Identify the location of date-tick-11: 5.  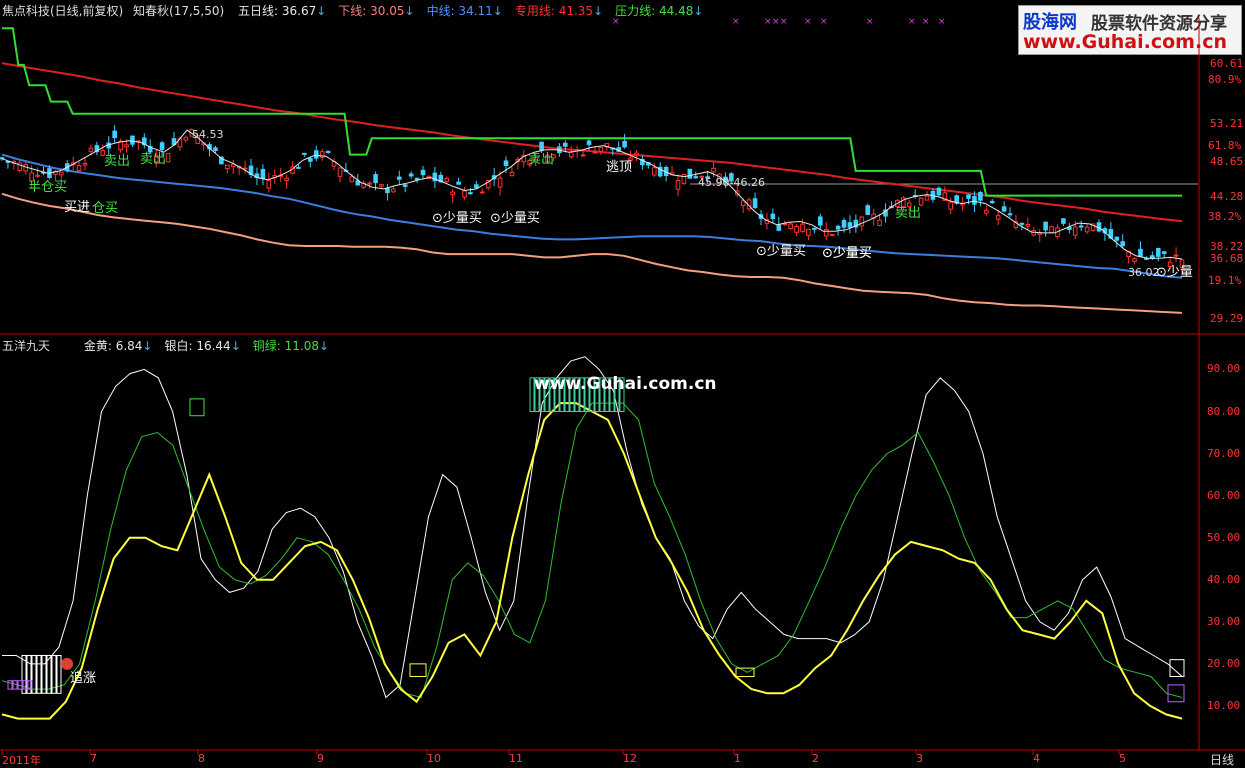
(1122, 758).